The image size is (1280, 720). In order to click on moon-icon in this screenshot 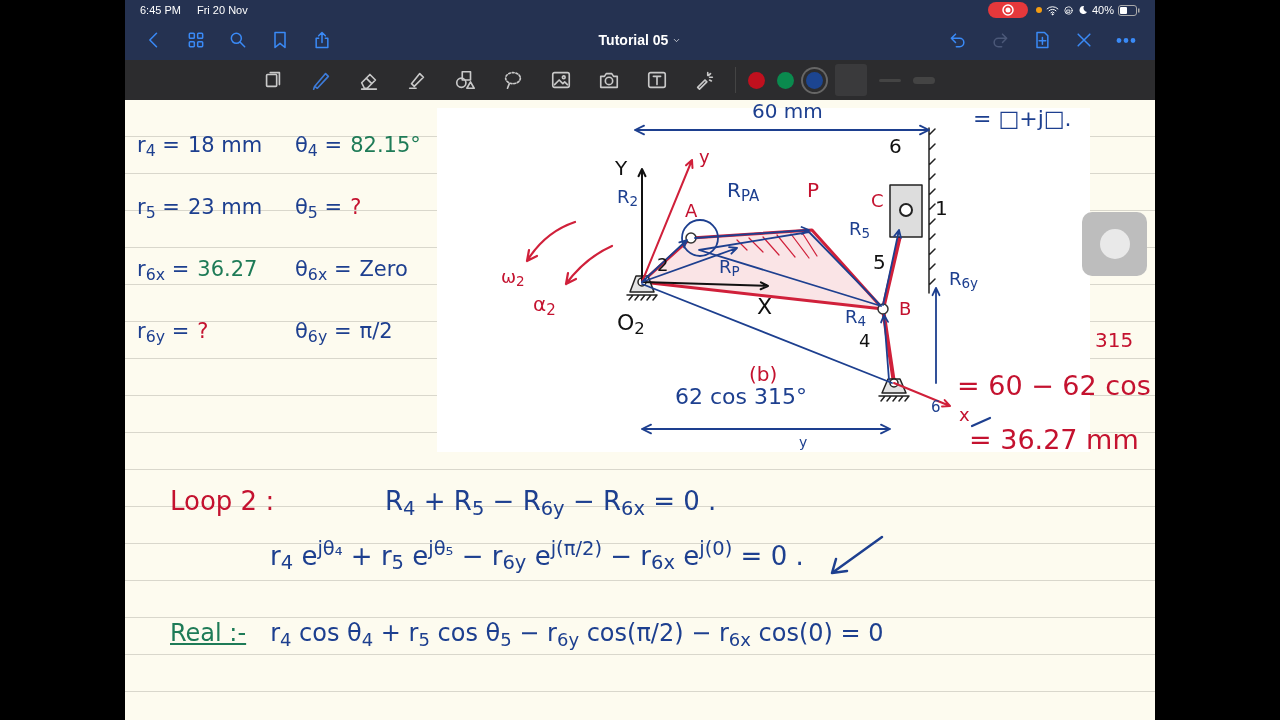, I will do `click(1082, 10)`.